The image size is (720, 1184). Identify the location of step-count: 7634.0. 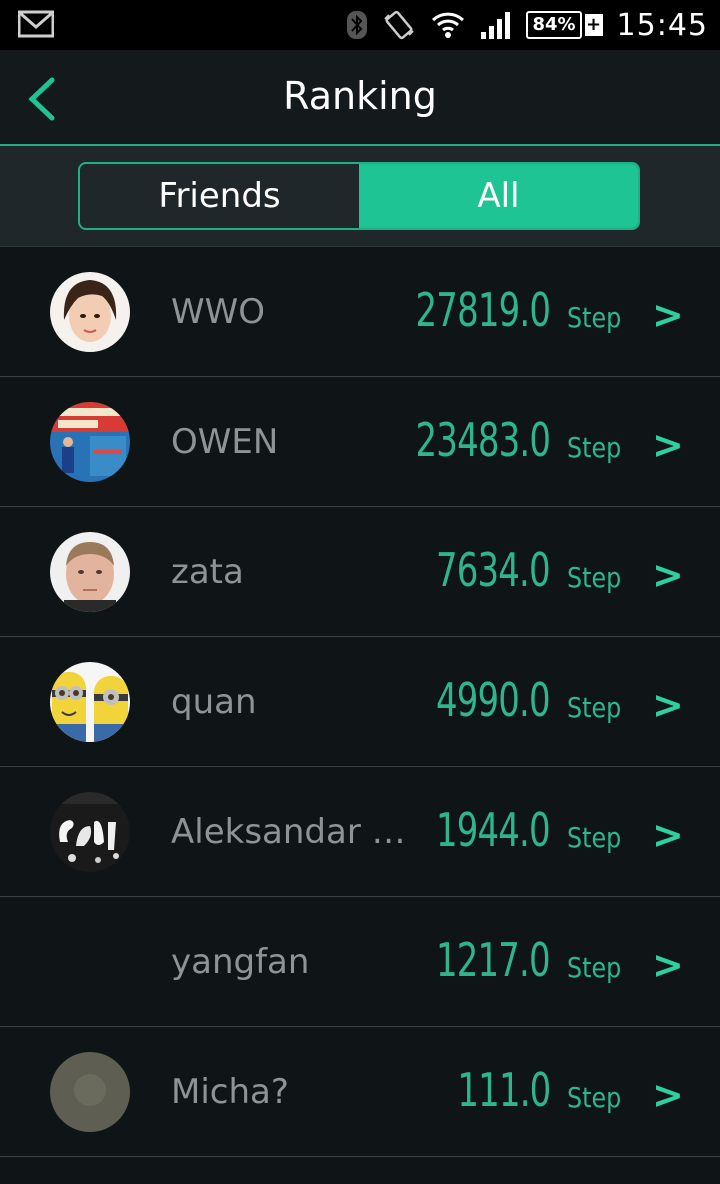
(493, 570).